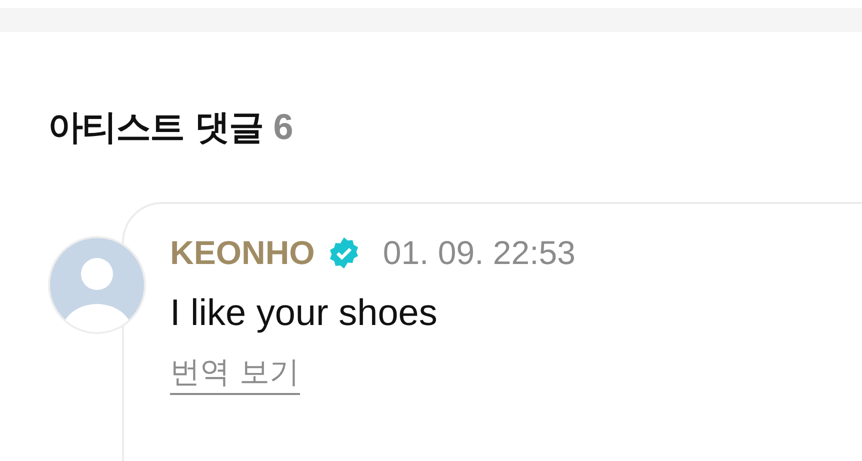  I want to click on section-title: 아티스트 댓글, so click(156, 128).